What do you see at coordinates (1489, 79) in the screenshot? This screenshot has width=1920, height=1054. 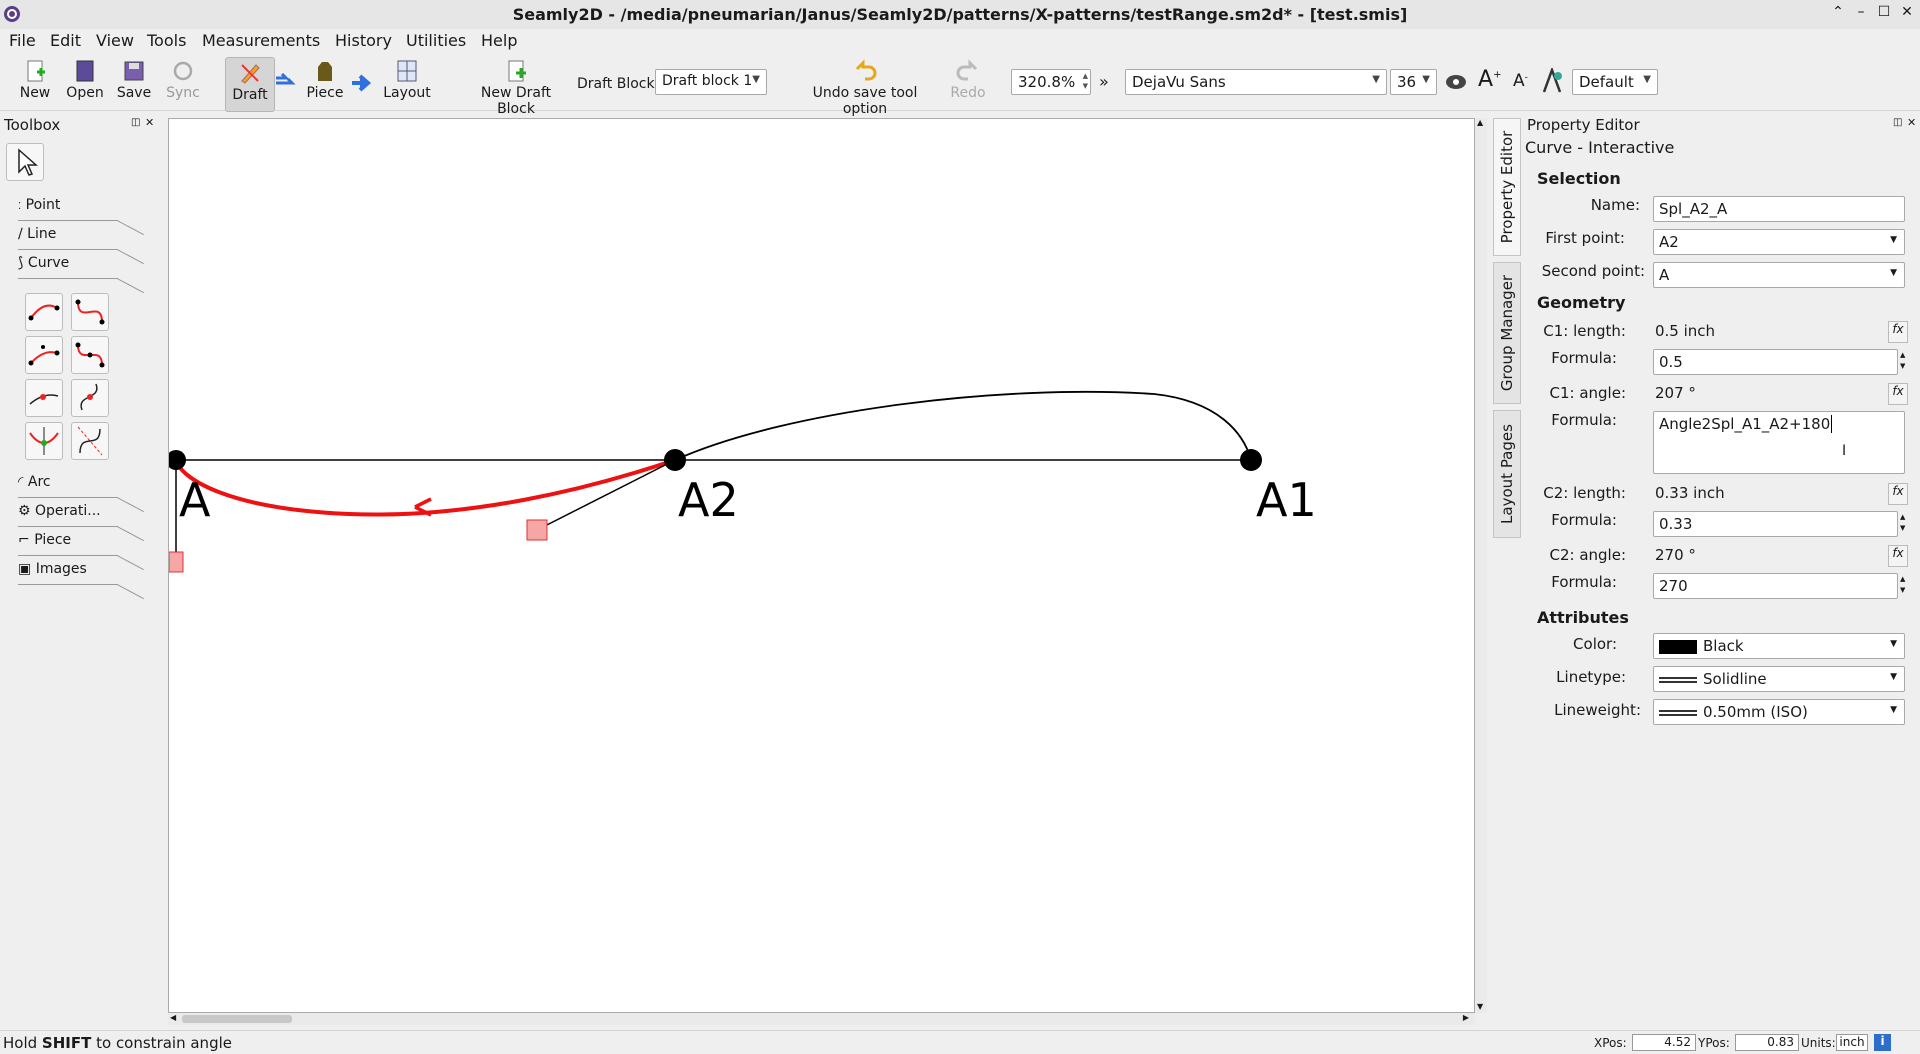 I see `increase-font-icon: A+` at bounding box center [1489, 79].